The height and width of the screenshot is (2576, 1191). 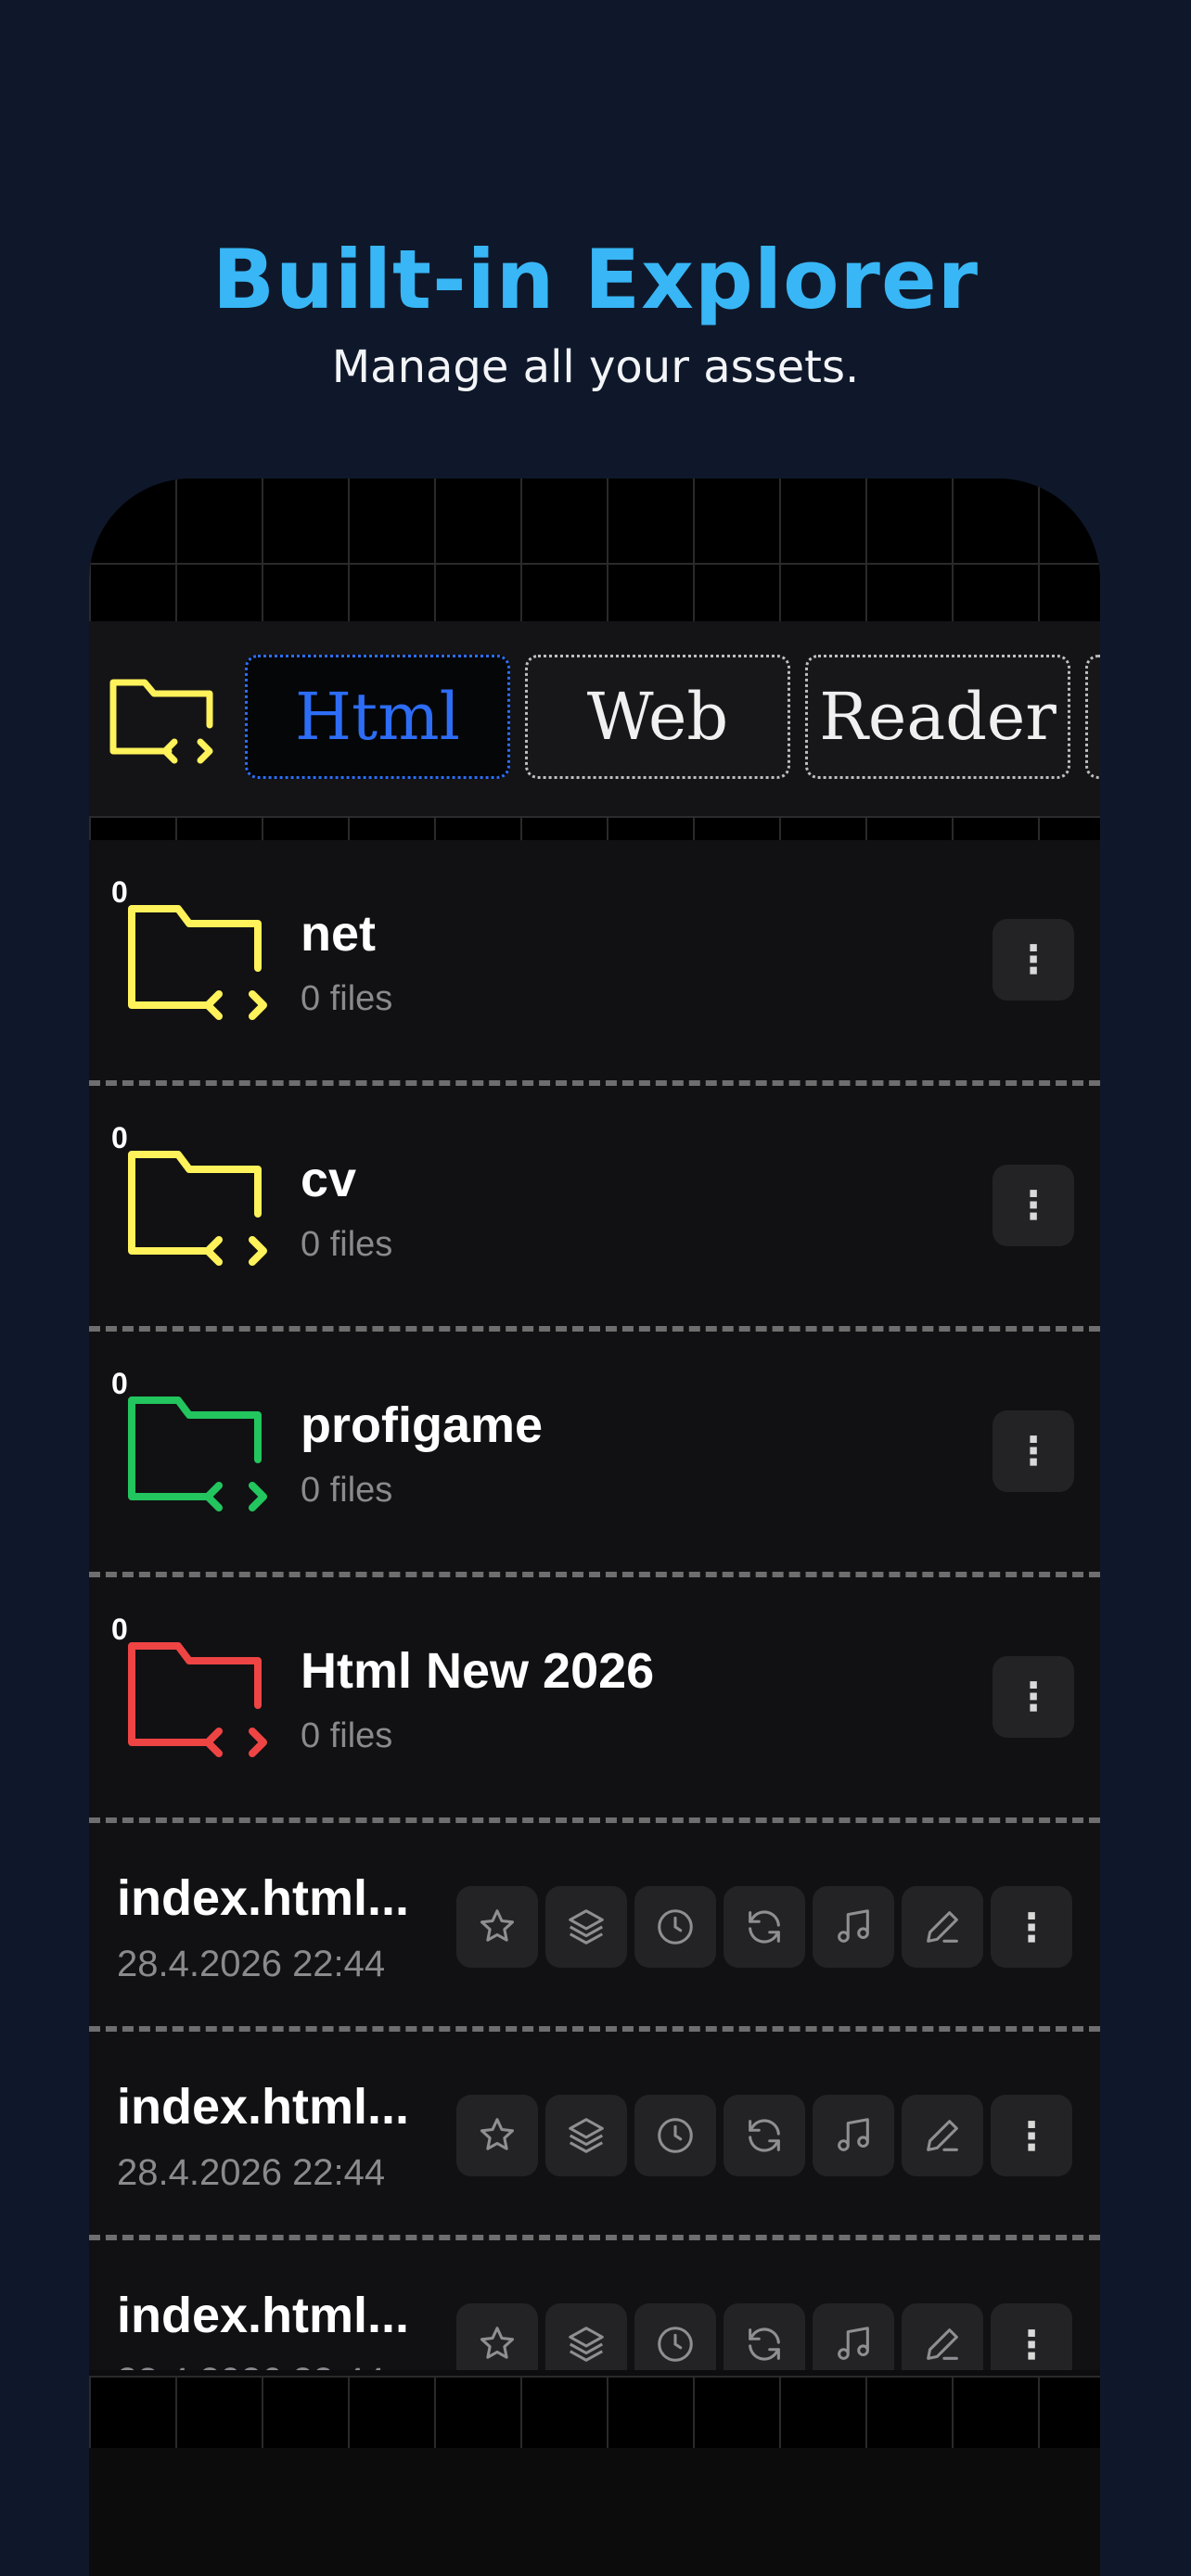 What do you see at coordinates (594, 1454) in the screenshot?
I see `folder-row-profigame: 0 profigame 0 files ⋮` at bounding box center [594, 1454].